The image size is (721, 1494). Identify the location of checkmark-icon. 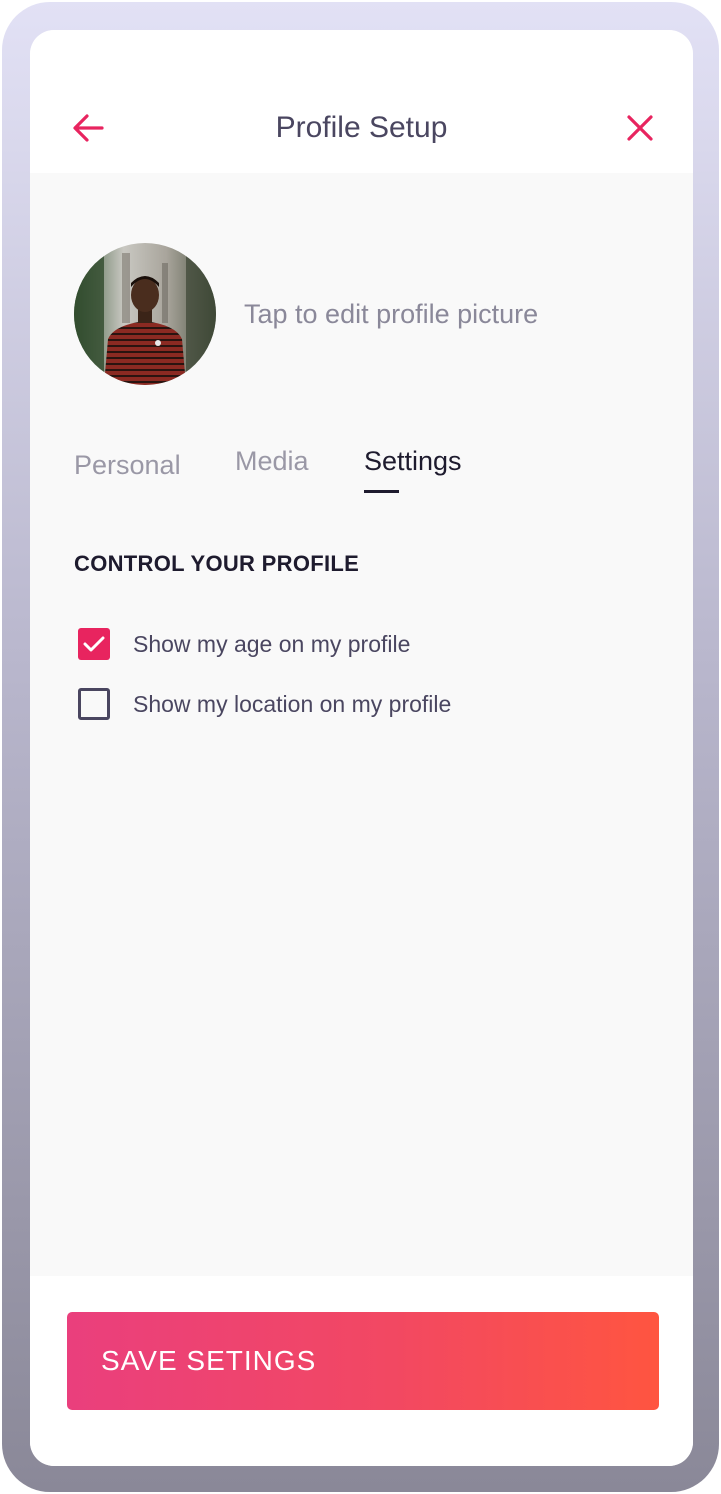
(94, 644).